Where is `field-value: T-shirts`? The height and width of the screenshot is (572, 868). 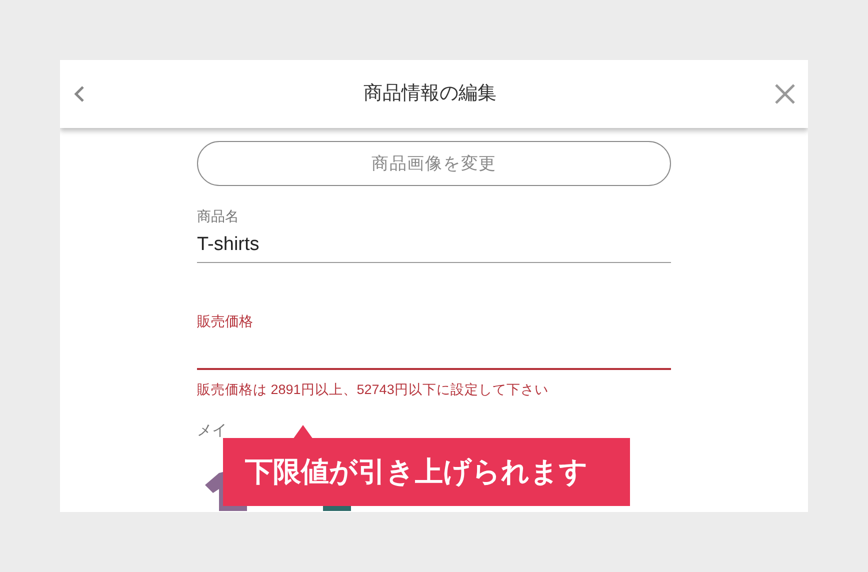 field-value: T-shirts is located at coordinates (228, 245).